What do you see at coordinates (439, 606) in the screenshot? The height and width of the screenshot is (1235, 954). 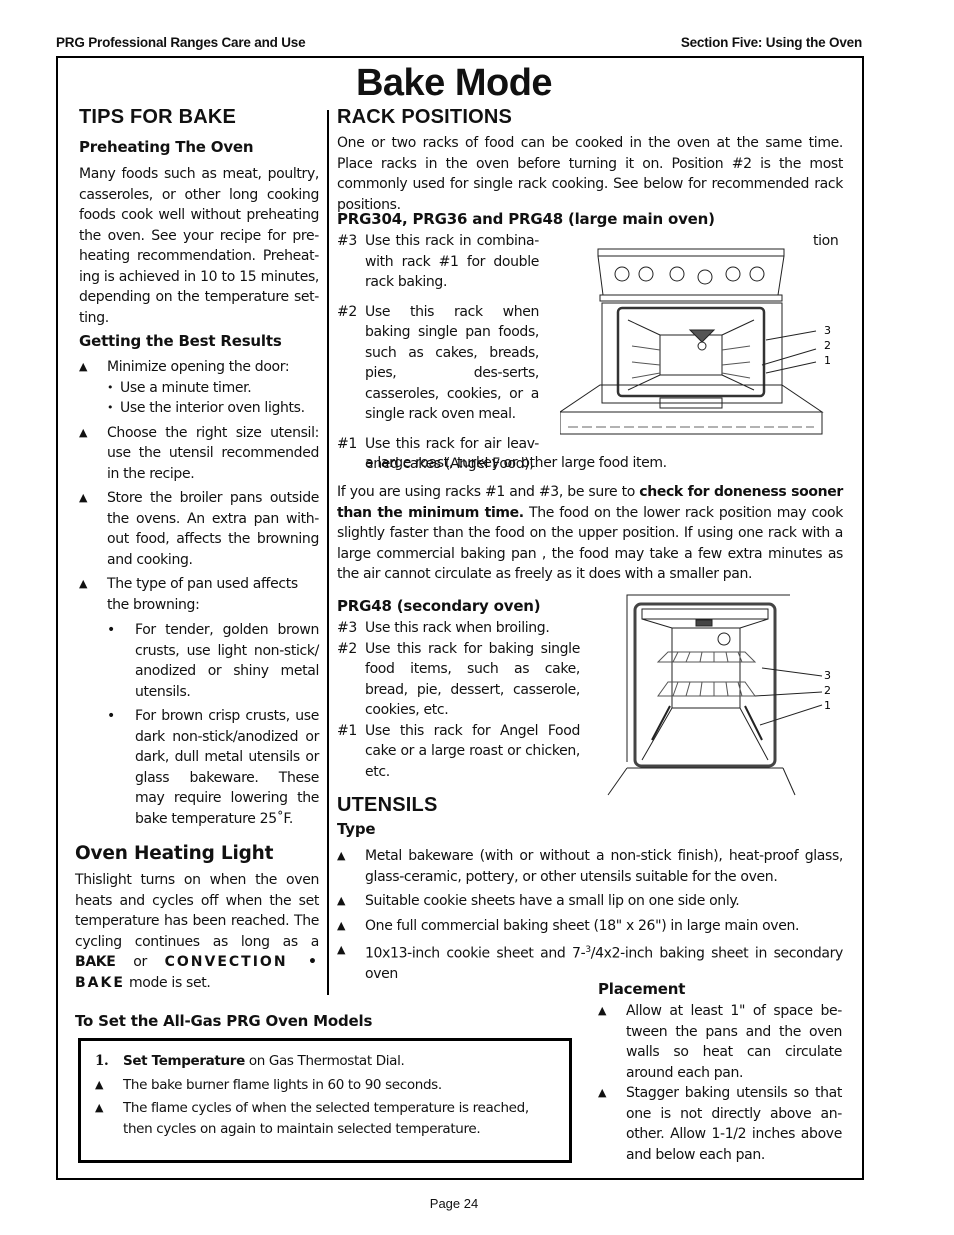 I see `secondary-oven-heading: PRG48 (secondary oven)` at bounding box center [439, 606].